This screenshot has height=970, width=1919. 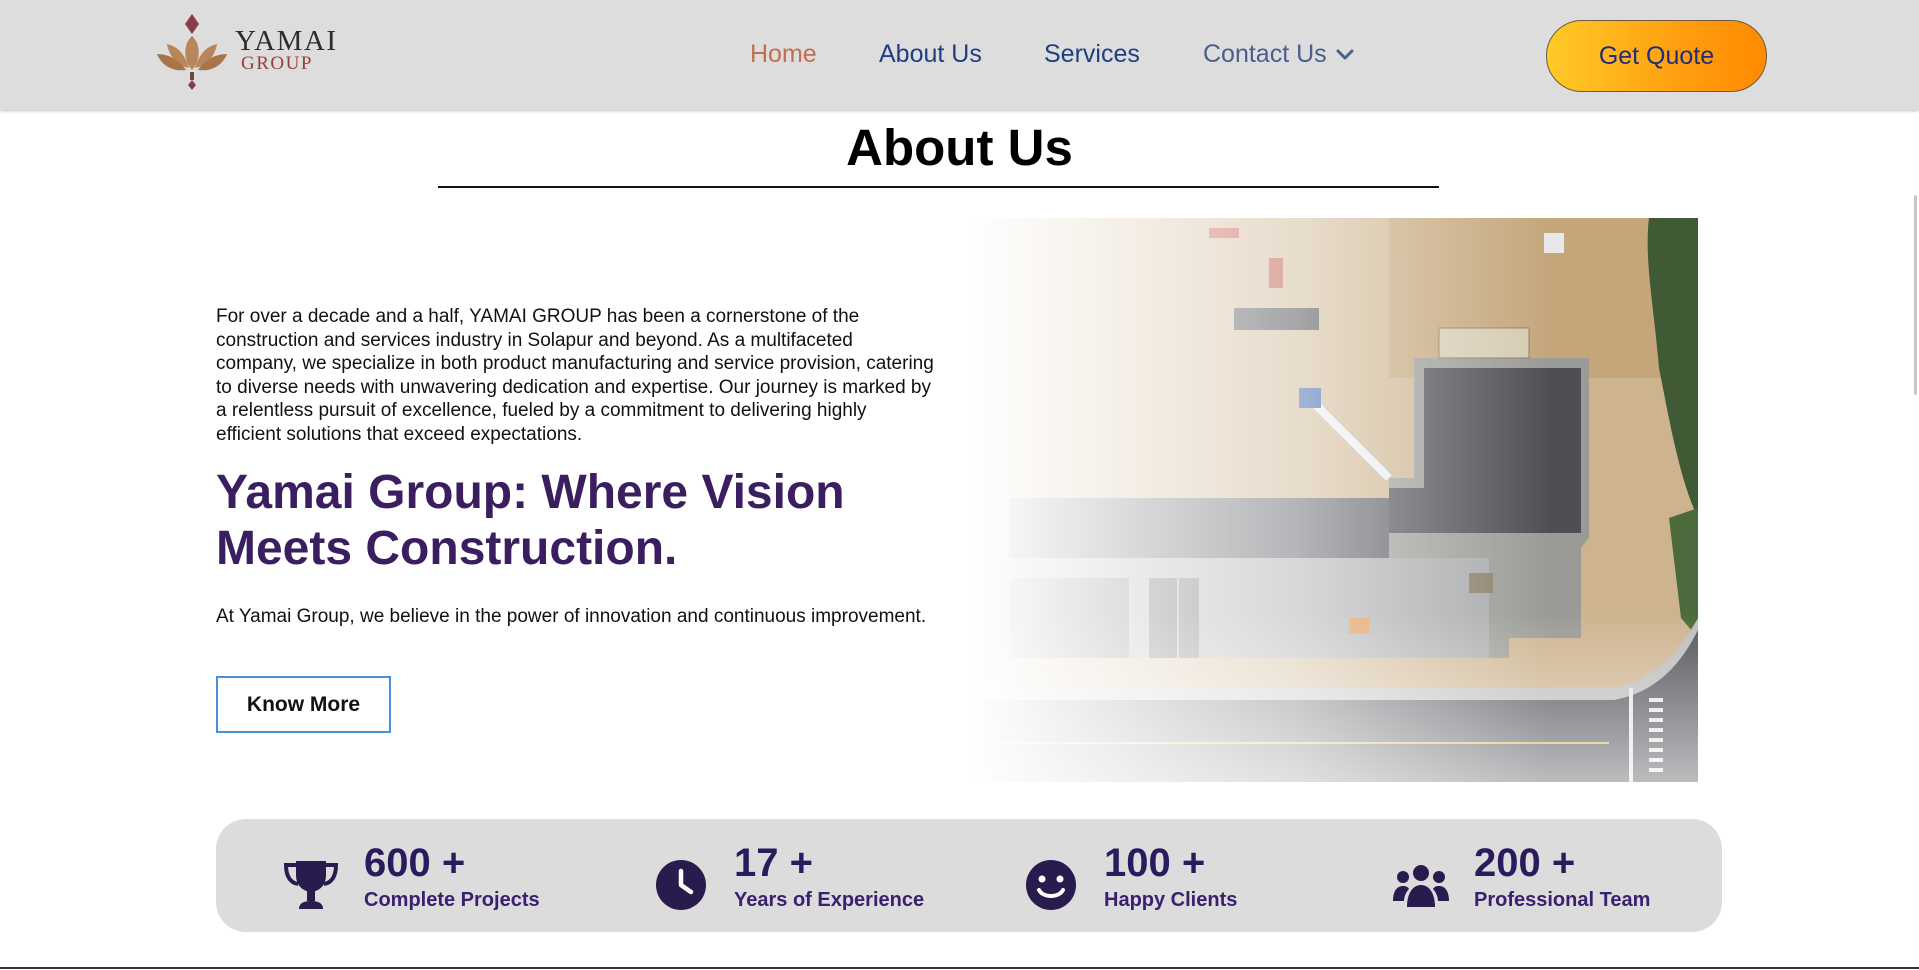 What do you see at coordinates (1525, 863) in the screenshot?
I see `stat-number: 200 +` at bounding box center [1525, 863].